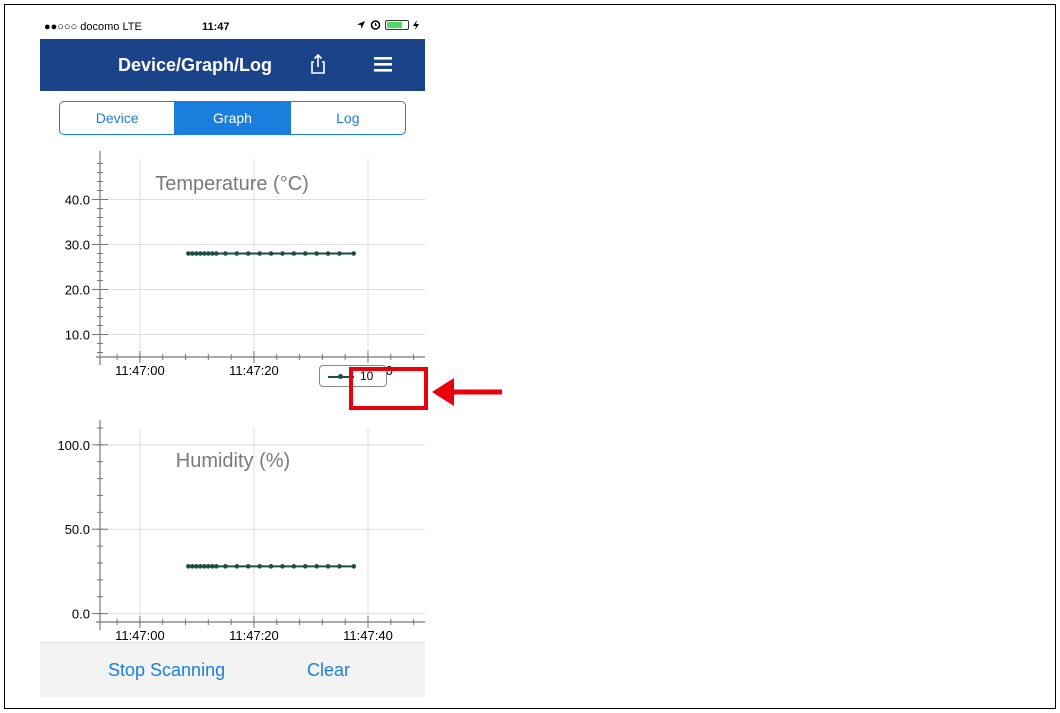  Describe the element at coordinates (328, 670) in the screenshot. I see `clear-button: Clear` at that location.